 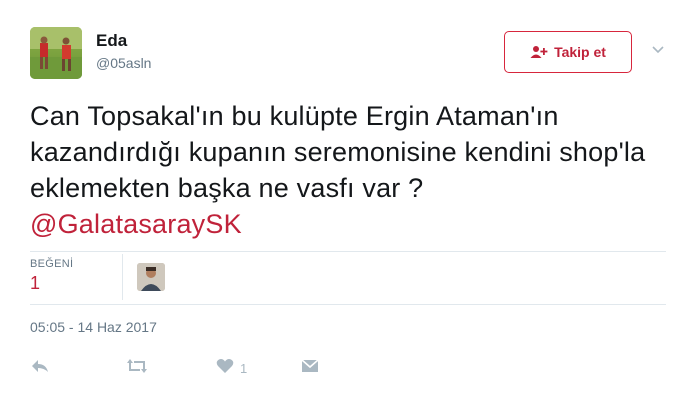 What do you see at coordinates (171, 368) in the screenshot?
I see `retweet-button` at bounding box center [171, 368].